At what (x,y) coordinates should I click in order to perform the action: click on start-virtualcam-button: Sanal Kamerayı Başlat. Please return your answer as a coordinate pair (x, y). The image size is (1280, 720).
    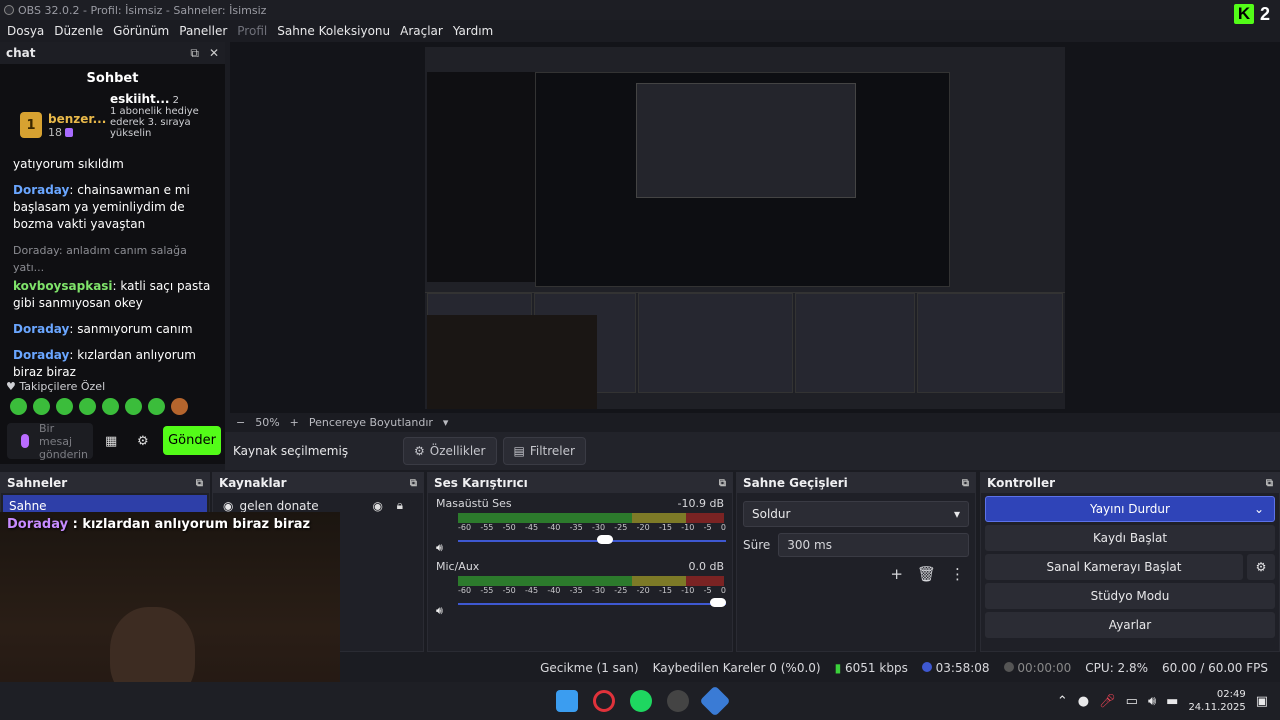
    Looking at the image, I should click on (1114, 567).